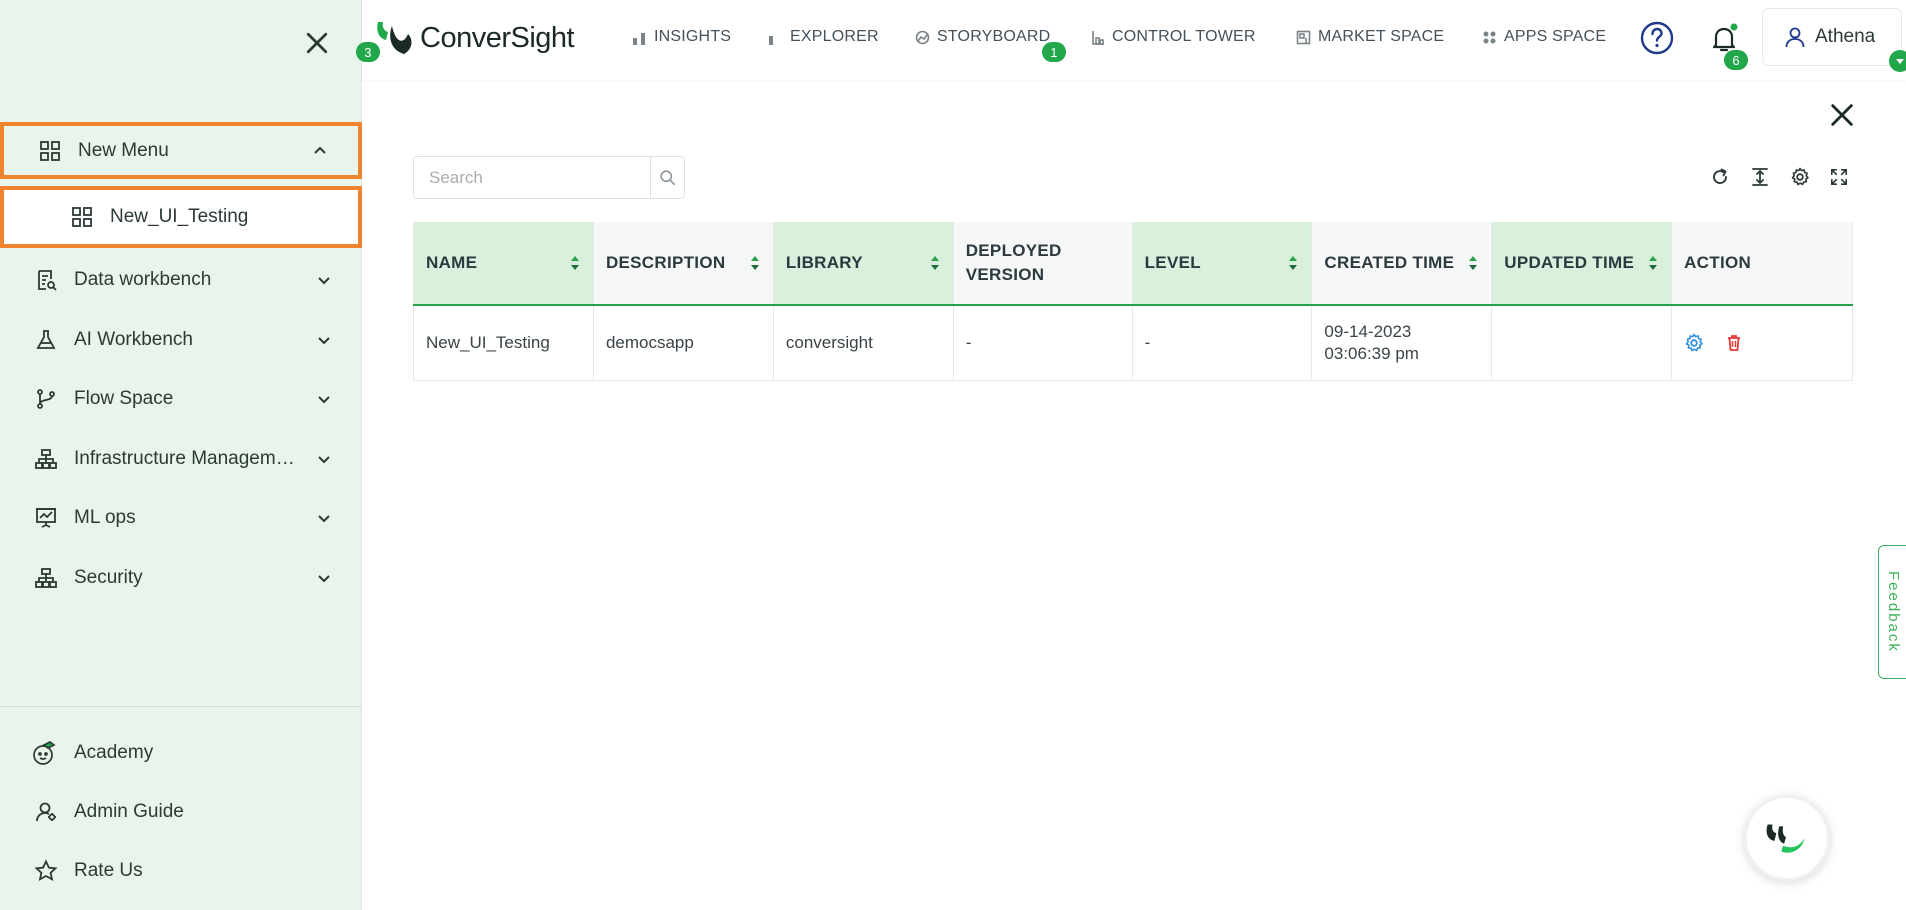  I want to click on sidebar-item-label: New_UI_Testing, so click(179, 216).